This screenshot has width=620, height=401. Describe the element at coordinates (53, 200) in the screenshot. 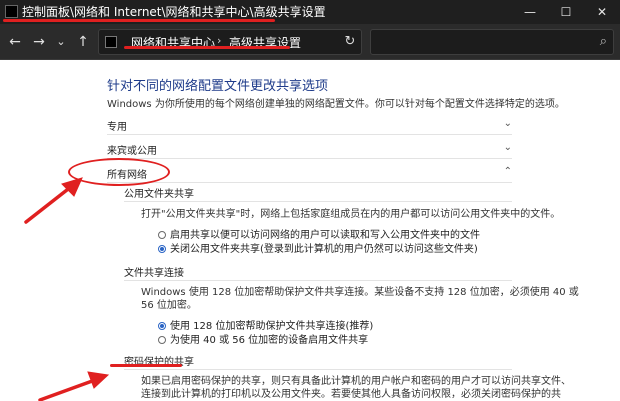

I see `annotation-arrow-upper` at that location.